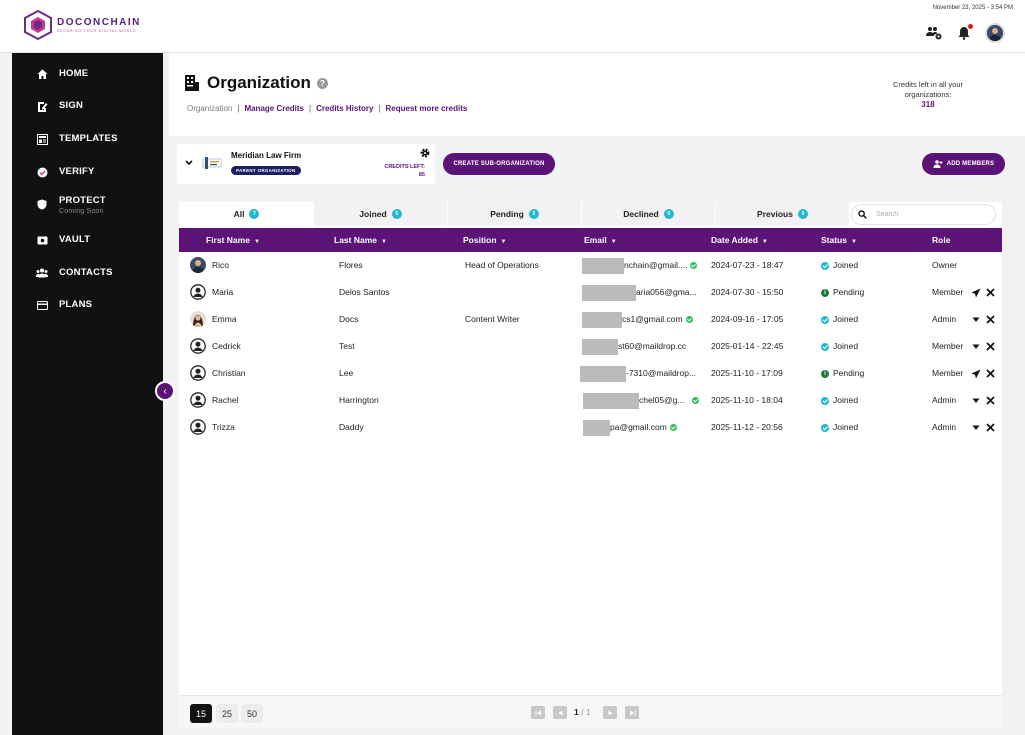 This screenshot has width=1025, height=735. Describe the element at coordinates (344, 108) in the screenshot. I see `credits-history-link: Credits History` at that location.